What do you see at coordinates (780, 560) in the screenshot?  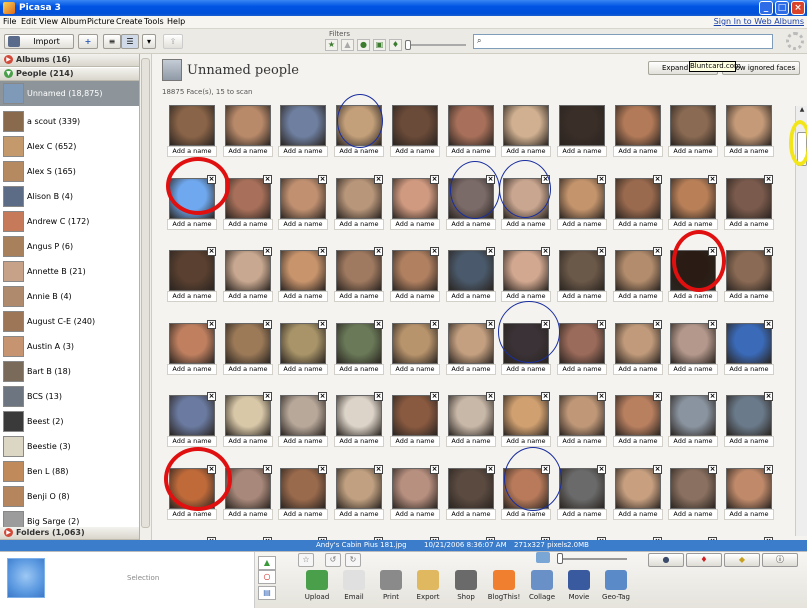 I see `info-pane-button: ⓘ` at bounding box center [780, 560].